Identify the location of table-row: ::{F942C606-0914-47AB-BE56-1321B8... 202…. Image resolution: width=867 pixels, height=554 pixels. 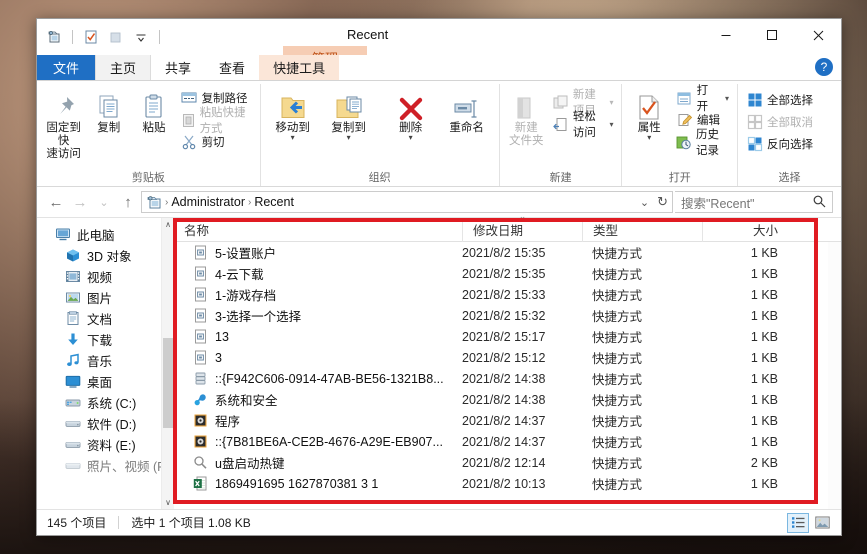
(507, 378).